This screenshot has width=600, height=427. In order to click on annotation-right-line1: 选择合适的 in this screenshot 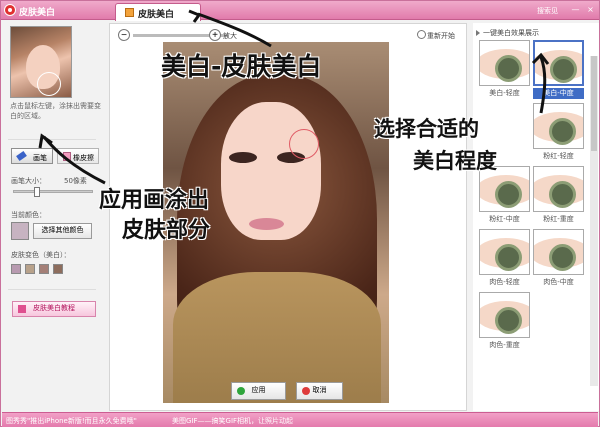, I will do `click(426, 129)`.